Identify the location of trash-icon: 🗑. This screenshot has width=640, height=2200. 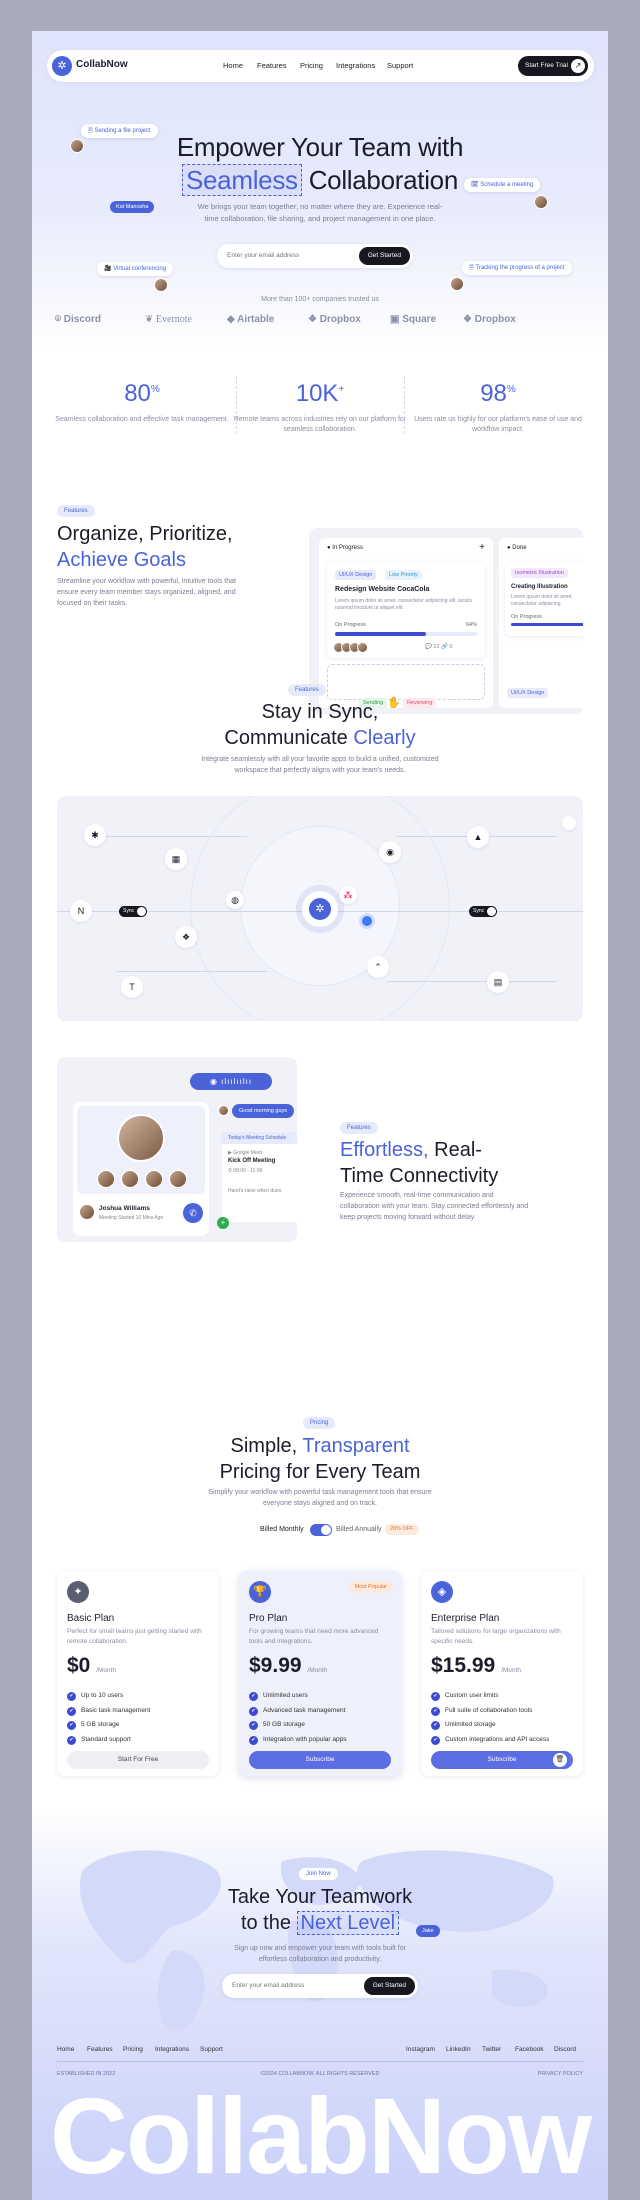
(560, 1760).